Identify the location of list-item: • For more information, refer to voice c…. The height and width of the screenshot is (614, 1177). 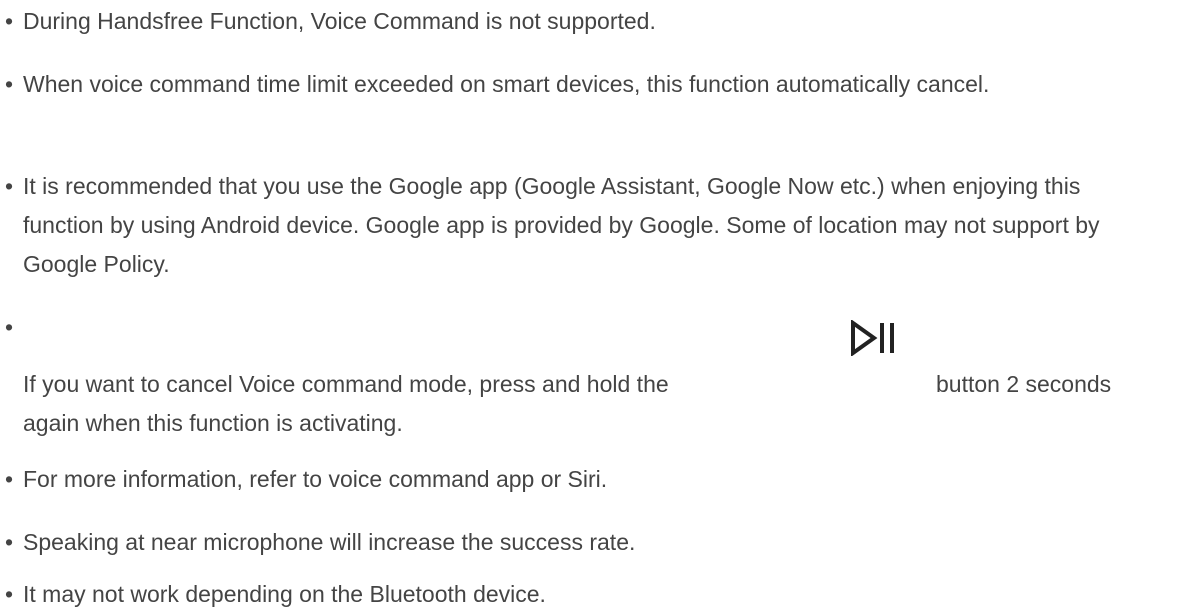
(580, 479).